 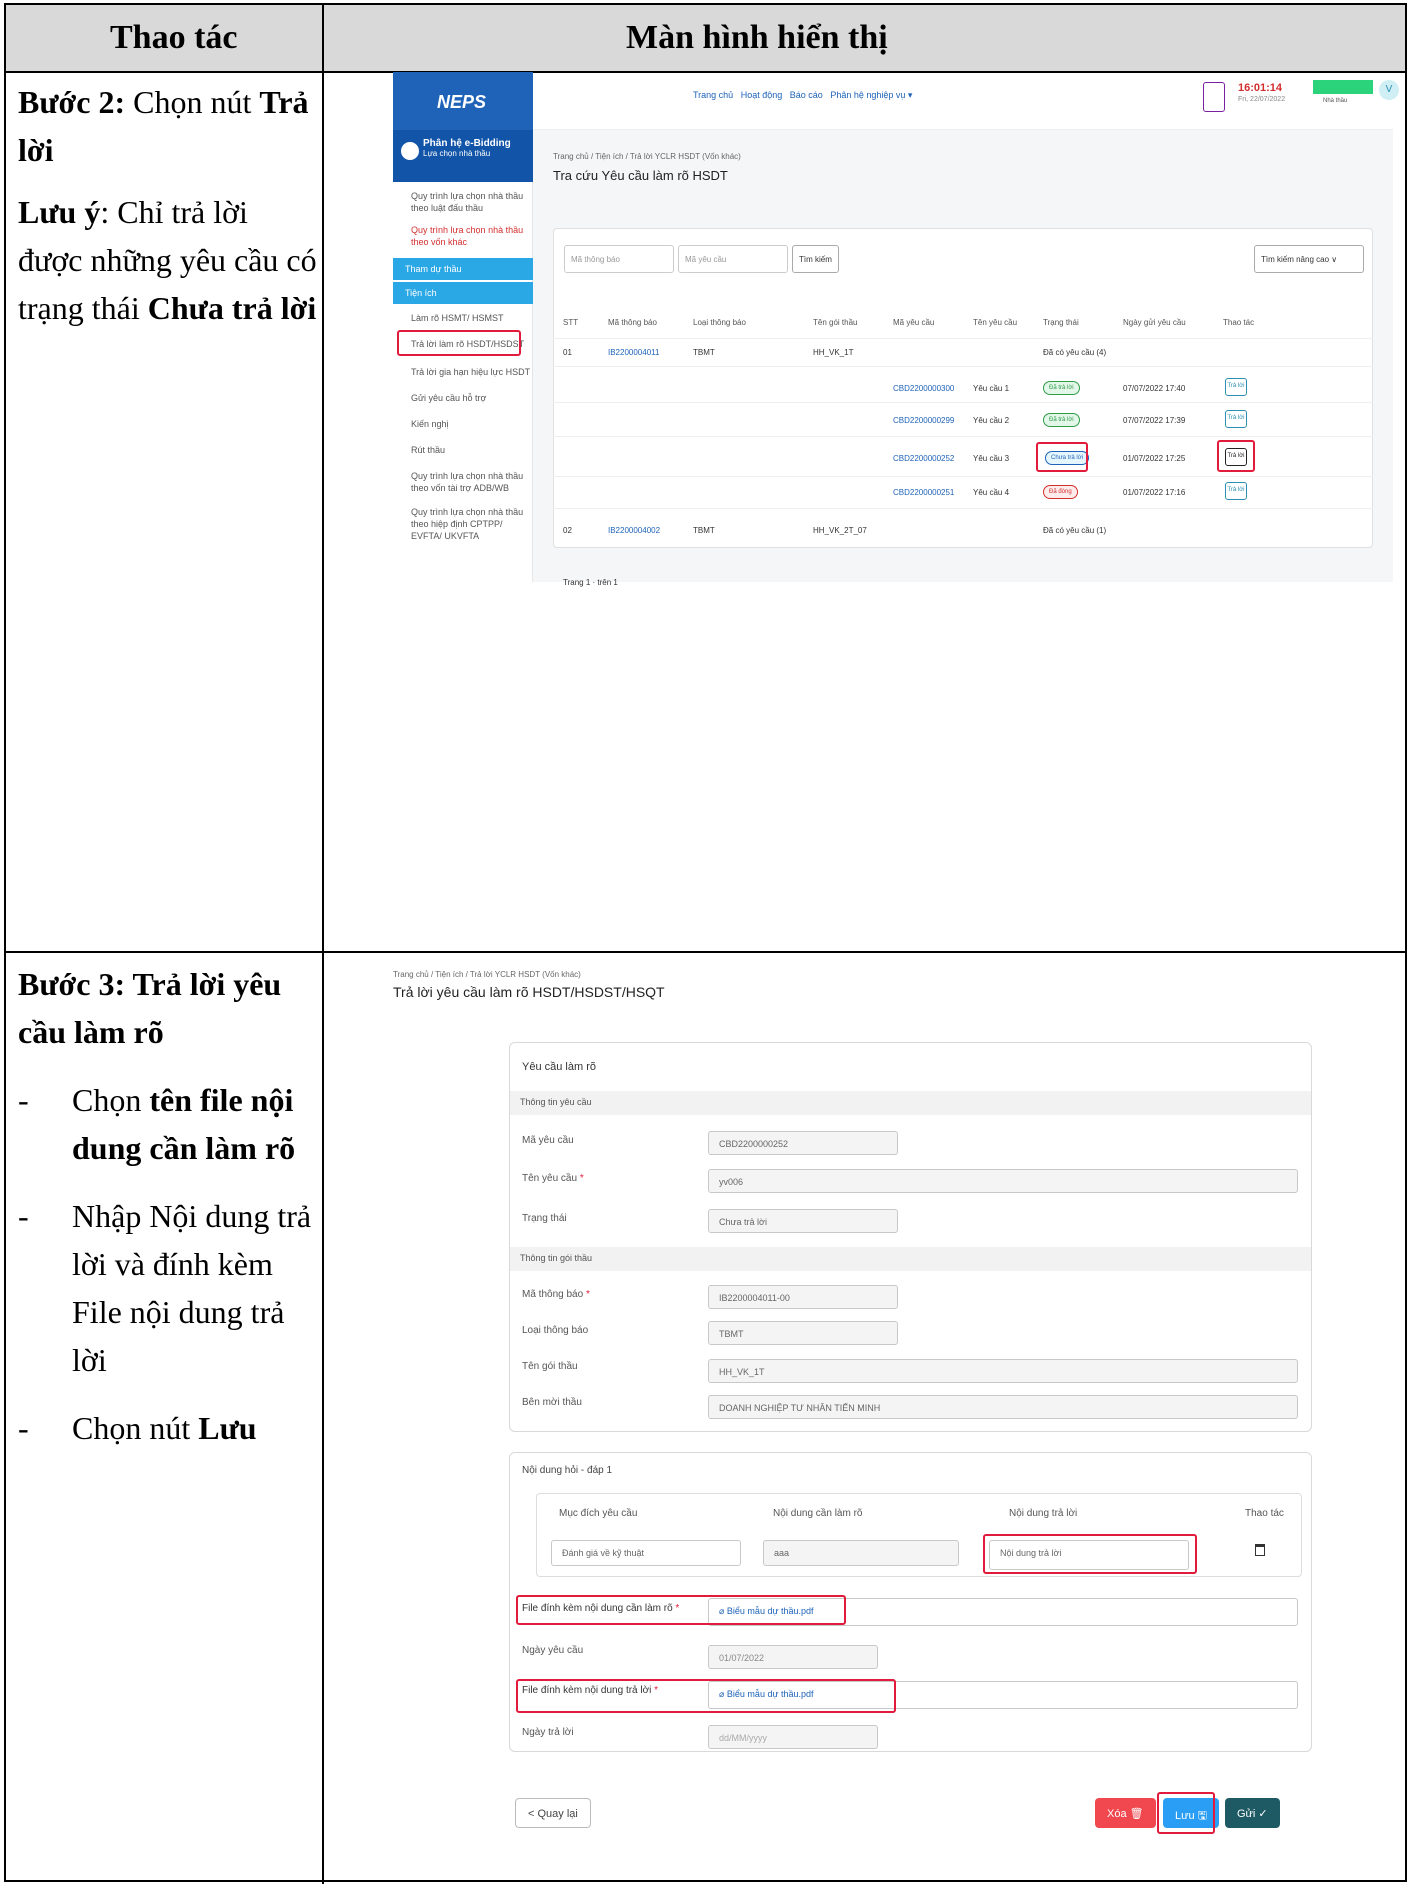 I want to click on cell-date: 07/07/2022 17:39, so click(x=1154, y=420).